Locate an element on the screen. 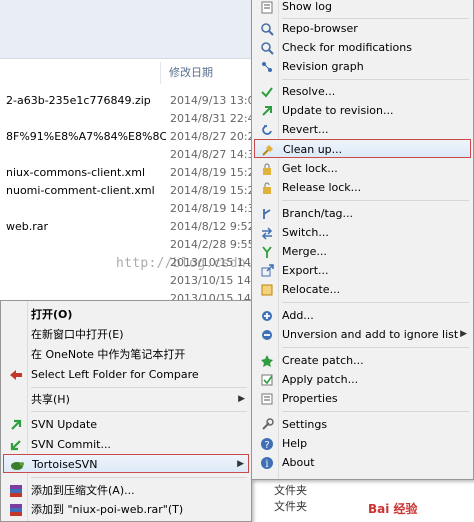 The width and height of the screenshot is (474, 522). file-row: 2-a63b-235e1c776849.zip 2014/9/13 13:03 is located at coordinates (130, 101).